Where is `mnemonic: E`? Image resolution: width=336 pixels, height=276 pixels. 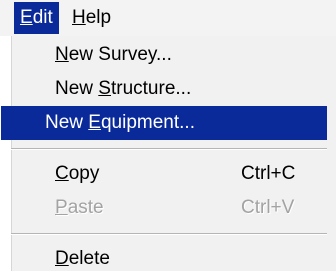 mnemonic: E is located at coordinates (94, 122).